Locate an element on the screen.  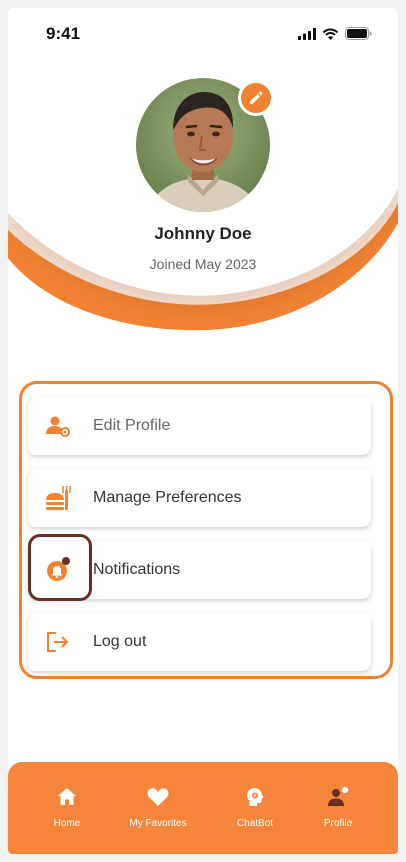
status-bar: 9:41 is located at coordinates (203, 33).